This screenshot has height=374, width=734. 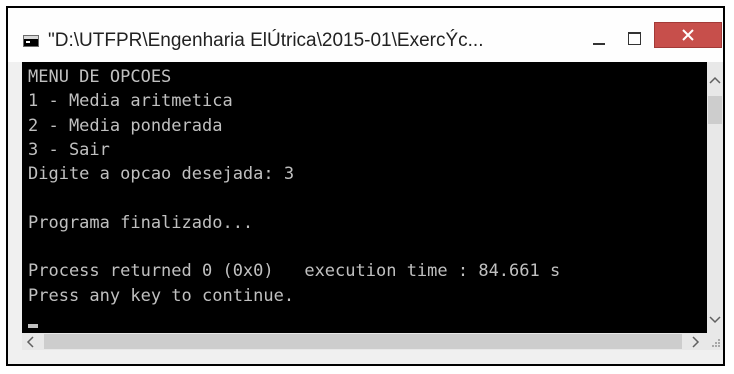 I want to click on resize-grip-icon, so click(x=716, y=343).